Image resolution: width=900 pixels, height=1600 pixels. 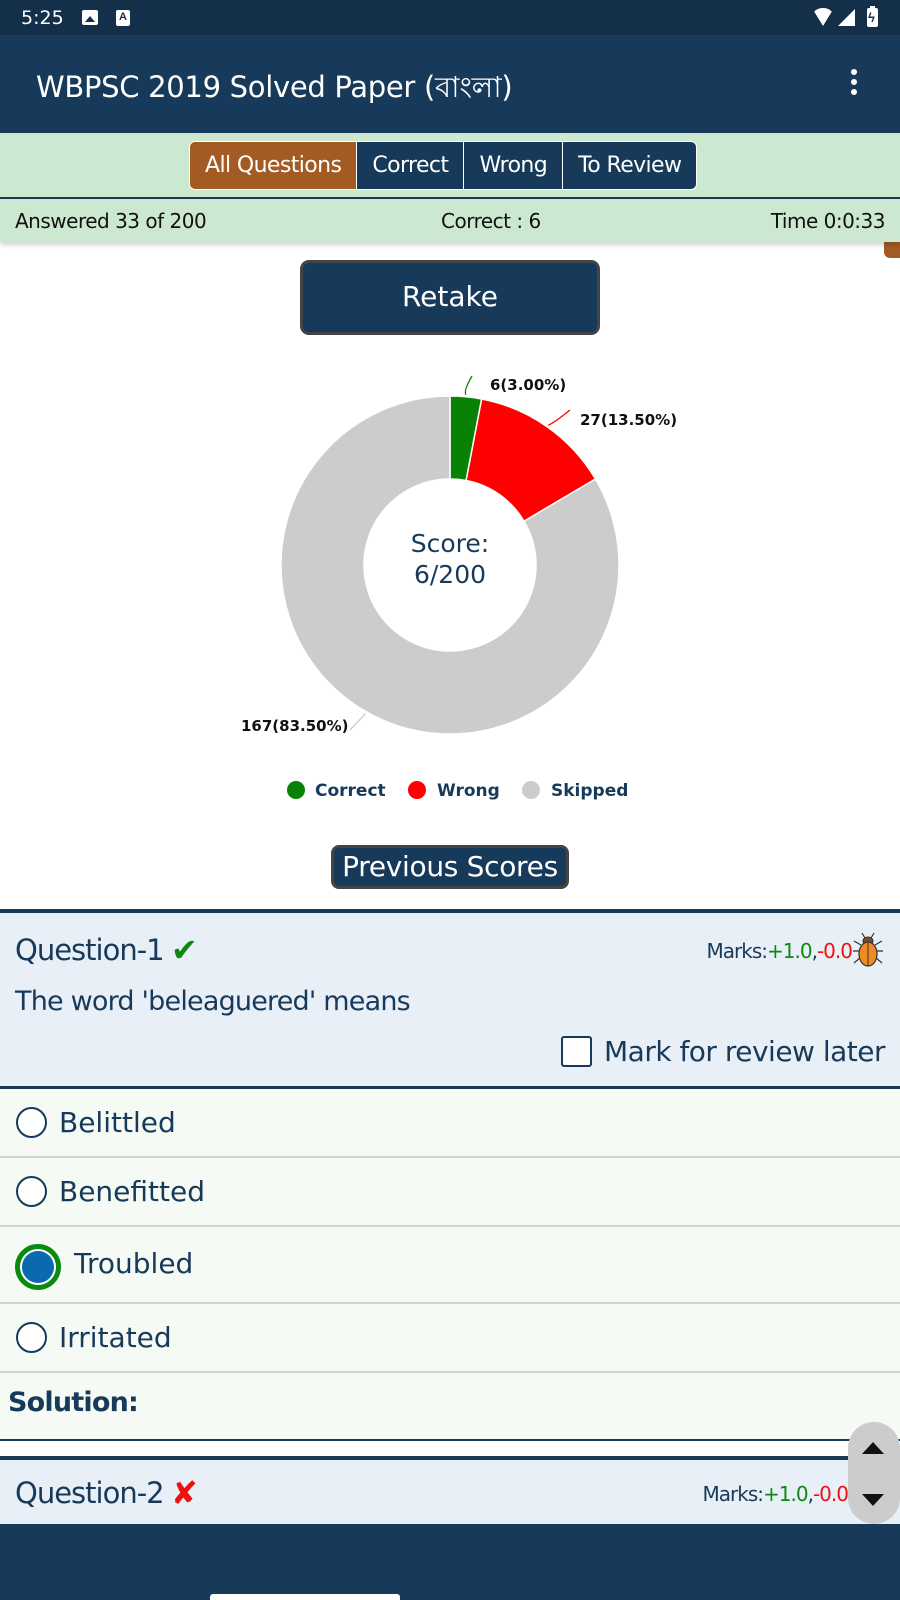 What do you see at coordinates (823, 17) in the screenshot?
I see `wifi-icon` at bounding box center [823, 17].